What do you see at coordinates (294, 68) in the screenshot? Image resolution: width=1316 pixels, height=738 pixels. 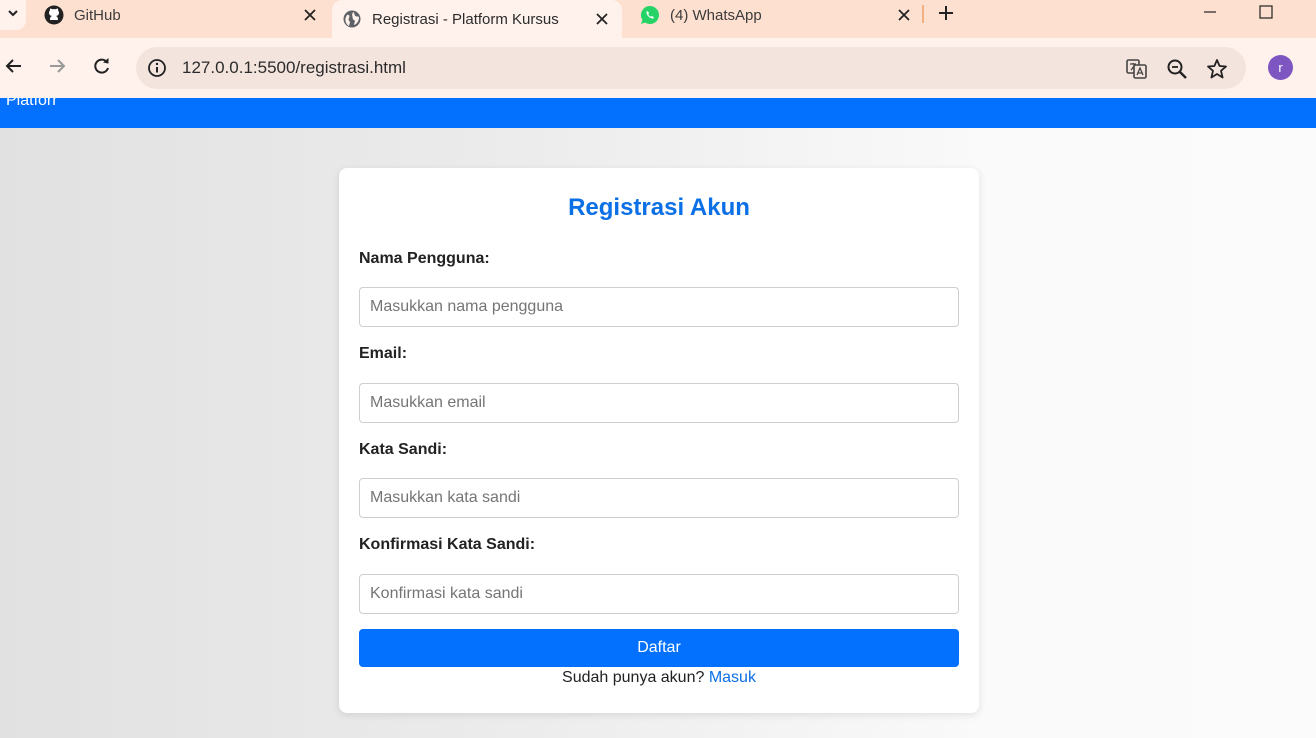 I see `url-text: 127.0.0.1:5500/registrasi.html` at bounding box center [294, 68].